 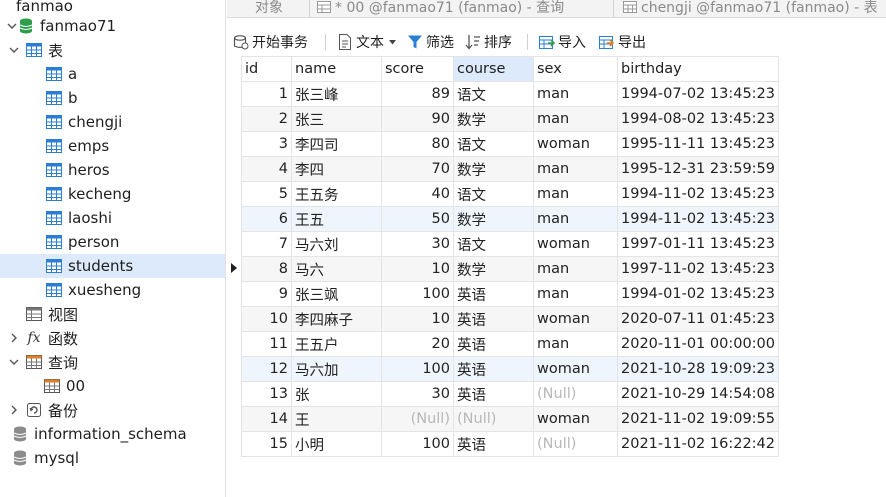 What do you see at coordinates (575, 394) in the screenshot?
I see `cell-sex: (Null)` at bounding box center [575, 394].